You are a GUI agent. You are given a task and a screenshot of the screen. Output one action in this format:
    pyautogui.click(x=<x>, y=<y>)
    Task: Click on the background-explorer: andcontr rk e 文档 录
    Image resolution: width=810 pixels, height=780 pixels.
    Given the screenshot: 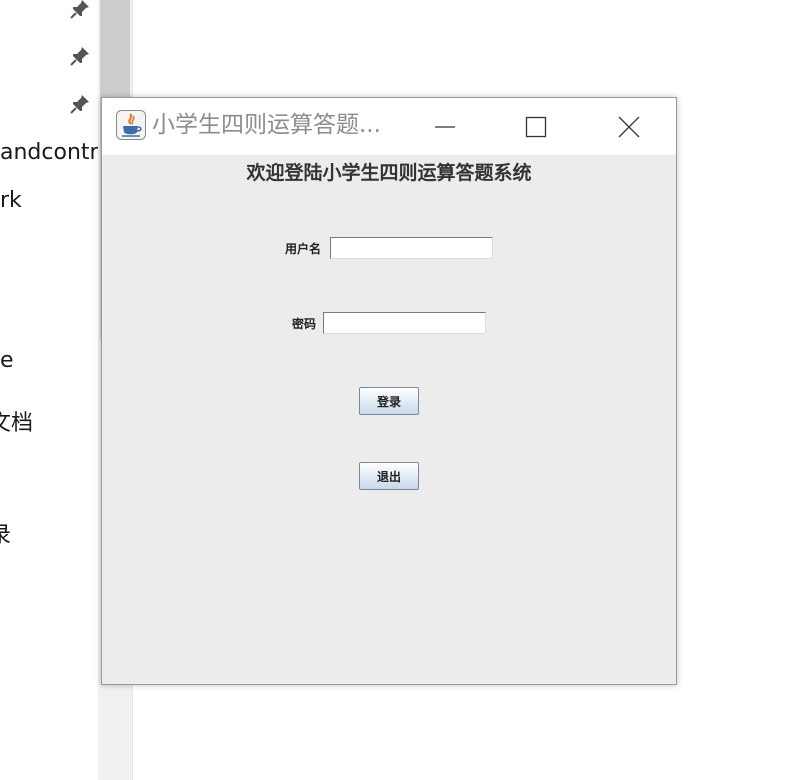 What is the action you would take?
    pyautogui.click(x=50, y=390)
    